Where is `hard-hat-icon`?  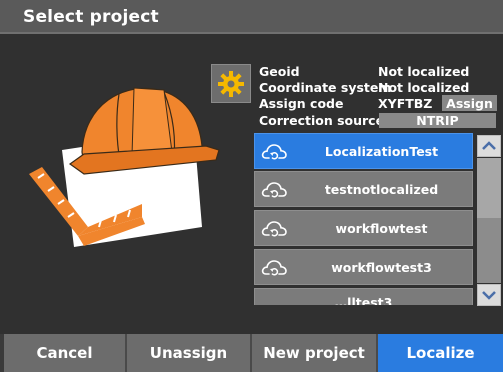 hard-hat-icon is located at coordinates (144, 131).